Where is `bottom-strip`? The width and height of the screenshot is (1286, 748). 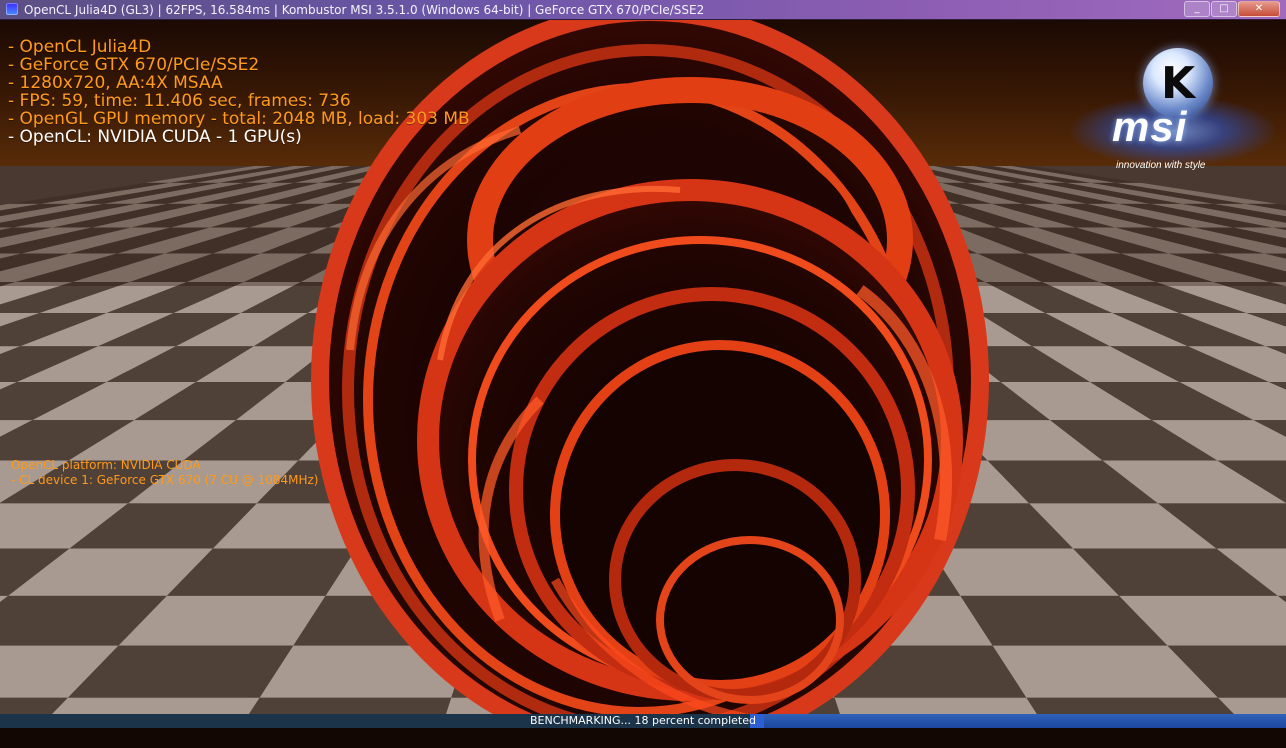
bottom-strip is located at coordinates (643, 738).